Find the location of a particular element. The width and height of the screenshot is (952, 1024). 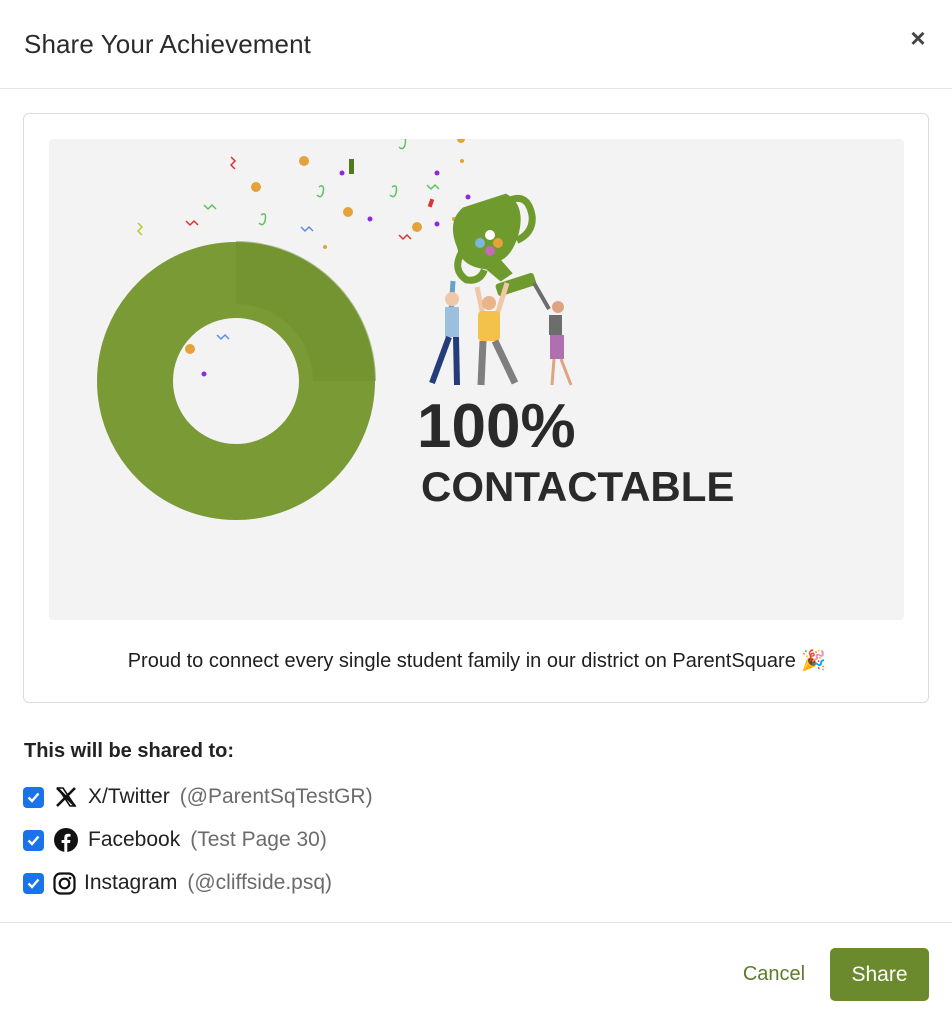

facebook-label: Facebook is located at coordinates (134, 839).